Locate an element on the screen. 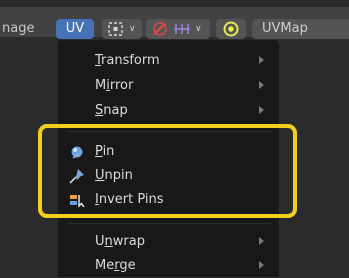  menu-item-label: Mirror is located at coordinates (114, 85).